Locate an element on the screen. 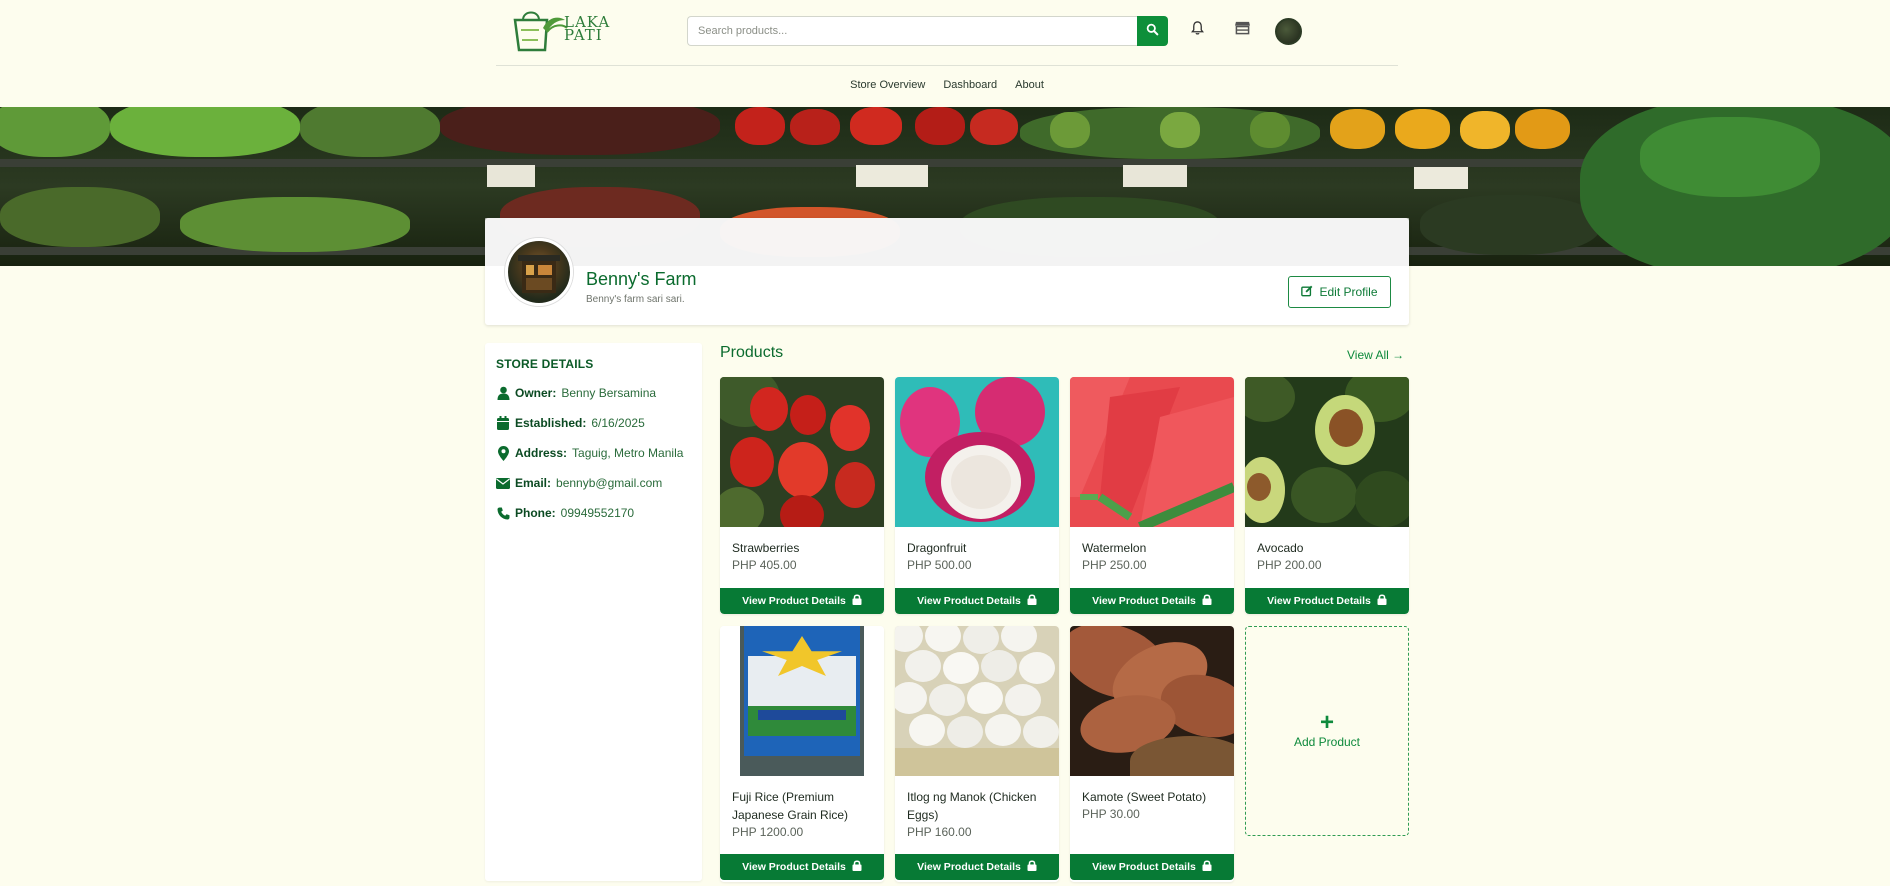 Image resolution: width=1890 pixels, height=886 pixels. product-price: PHP 30.00 is located at coordinates (1111, 814).